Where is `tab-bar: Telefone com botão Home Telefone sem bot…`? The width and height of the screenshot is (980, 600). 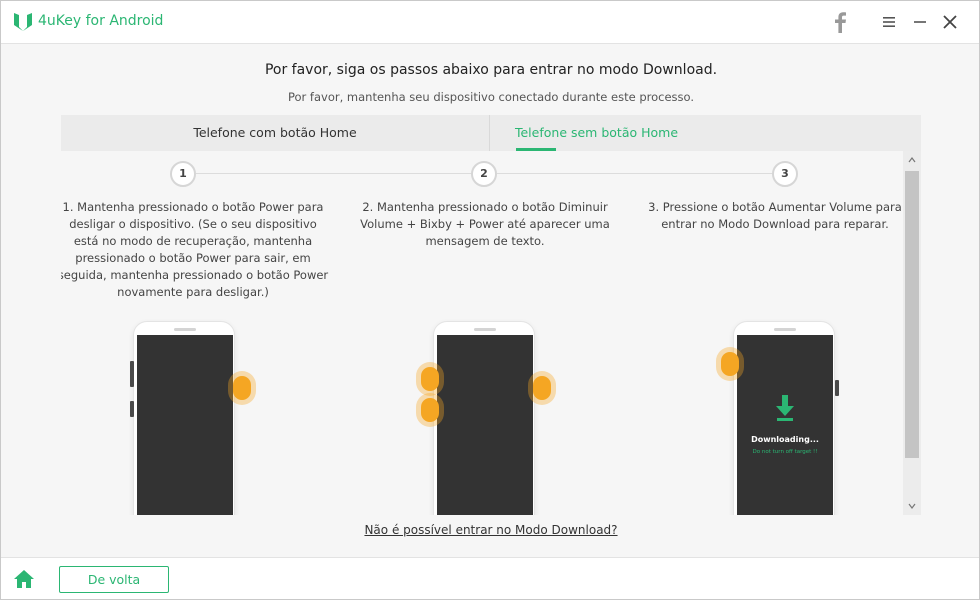 tab-bar: Telefone com botão Home Telefone sem bot… is located at coordinates (491, 133).